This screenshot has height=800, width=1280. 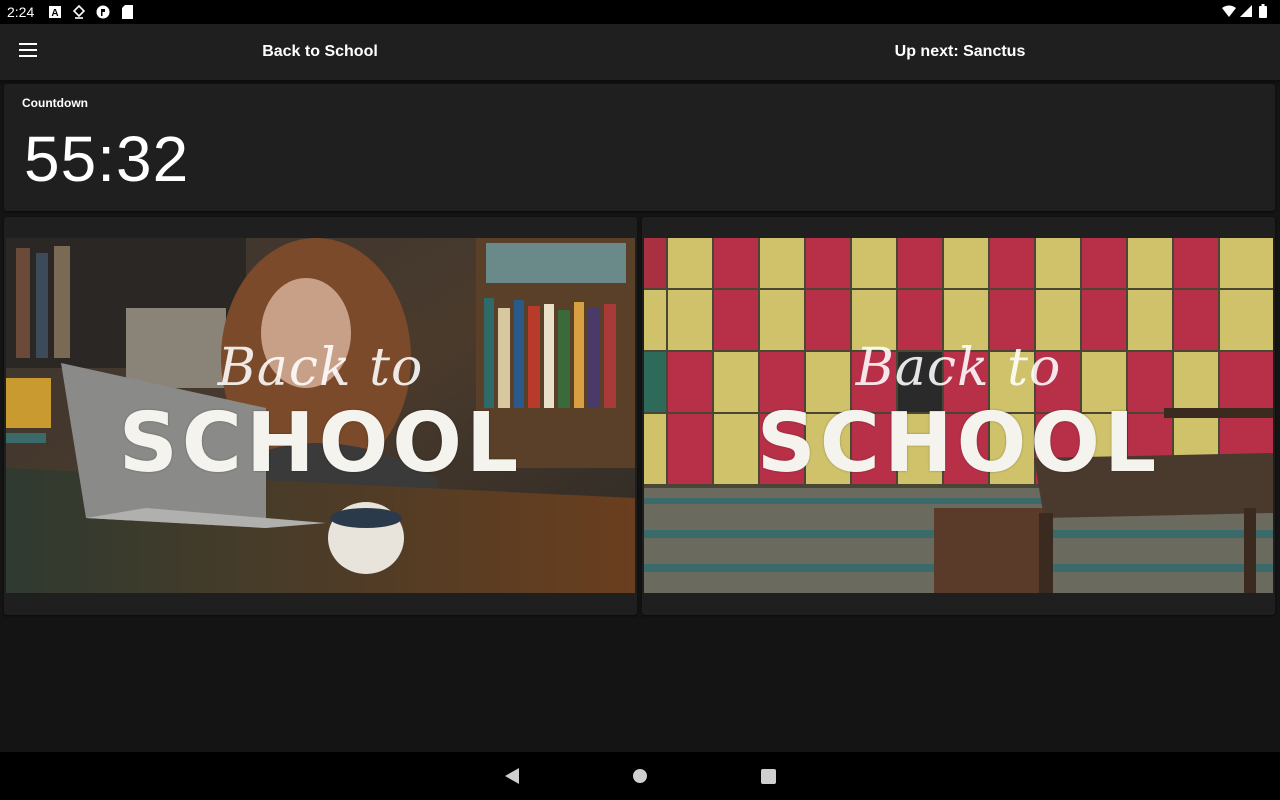 I want to click on download-icon, so click(x=79, y=12).